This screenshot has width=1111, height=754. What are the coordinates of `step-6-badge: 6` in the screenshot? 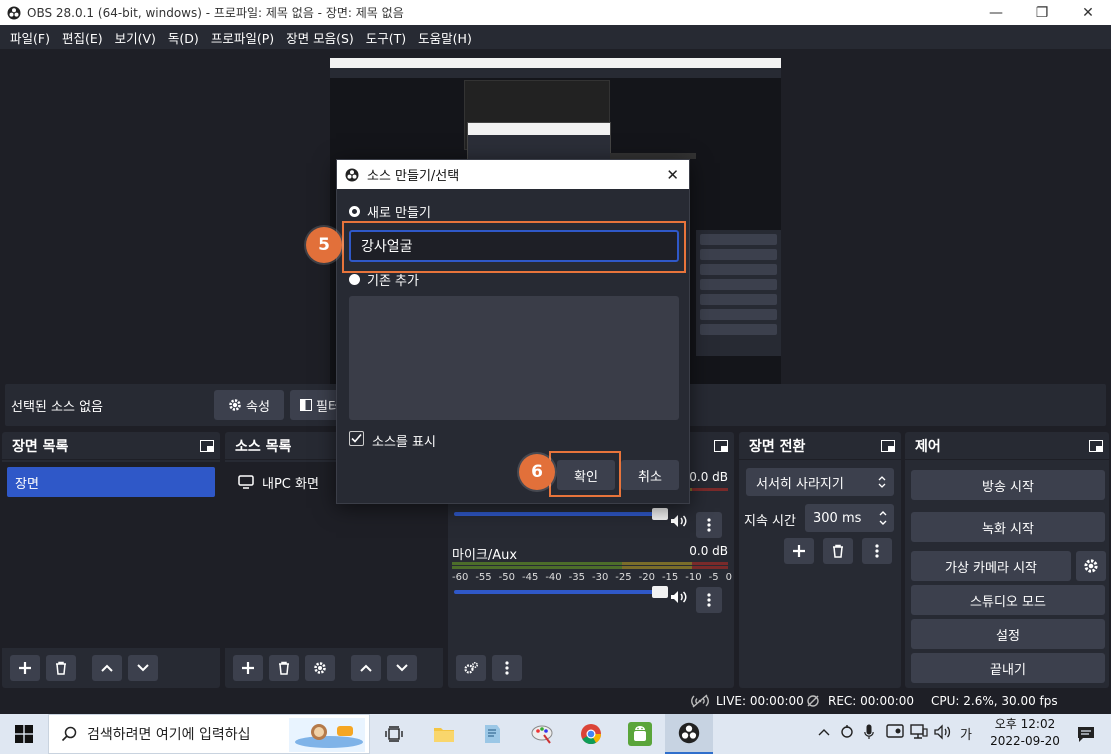 It's located at (537, 472).